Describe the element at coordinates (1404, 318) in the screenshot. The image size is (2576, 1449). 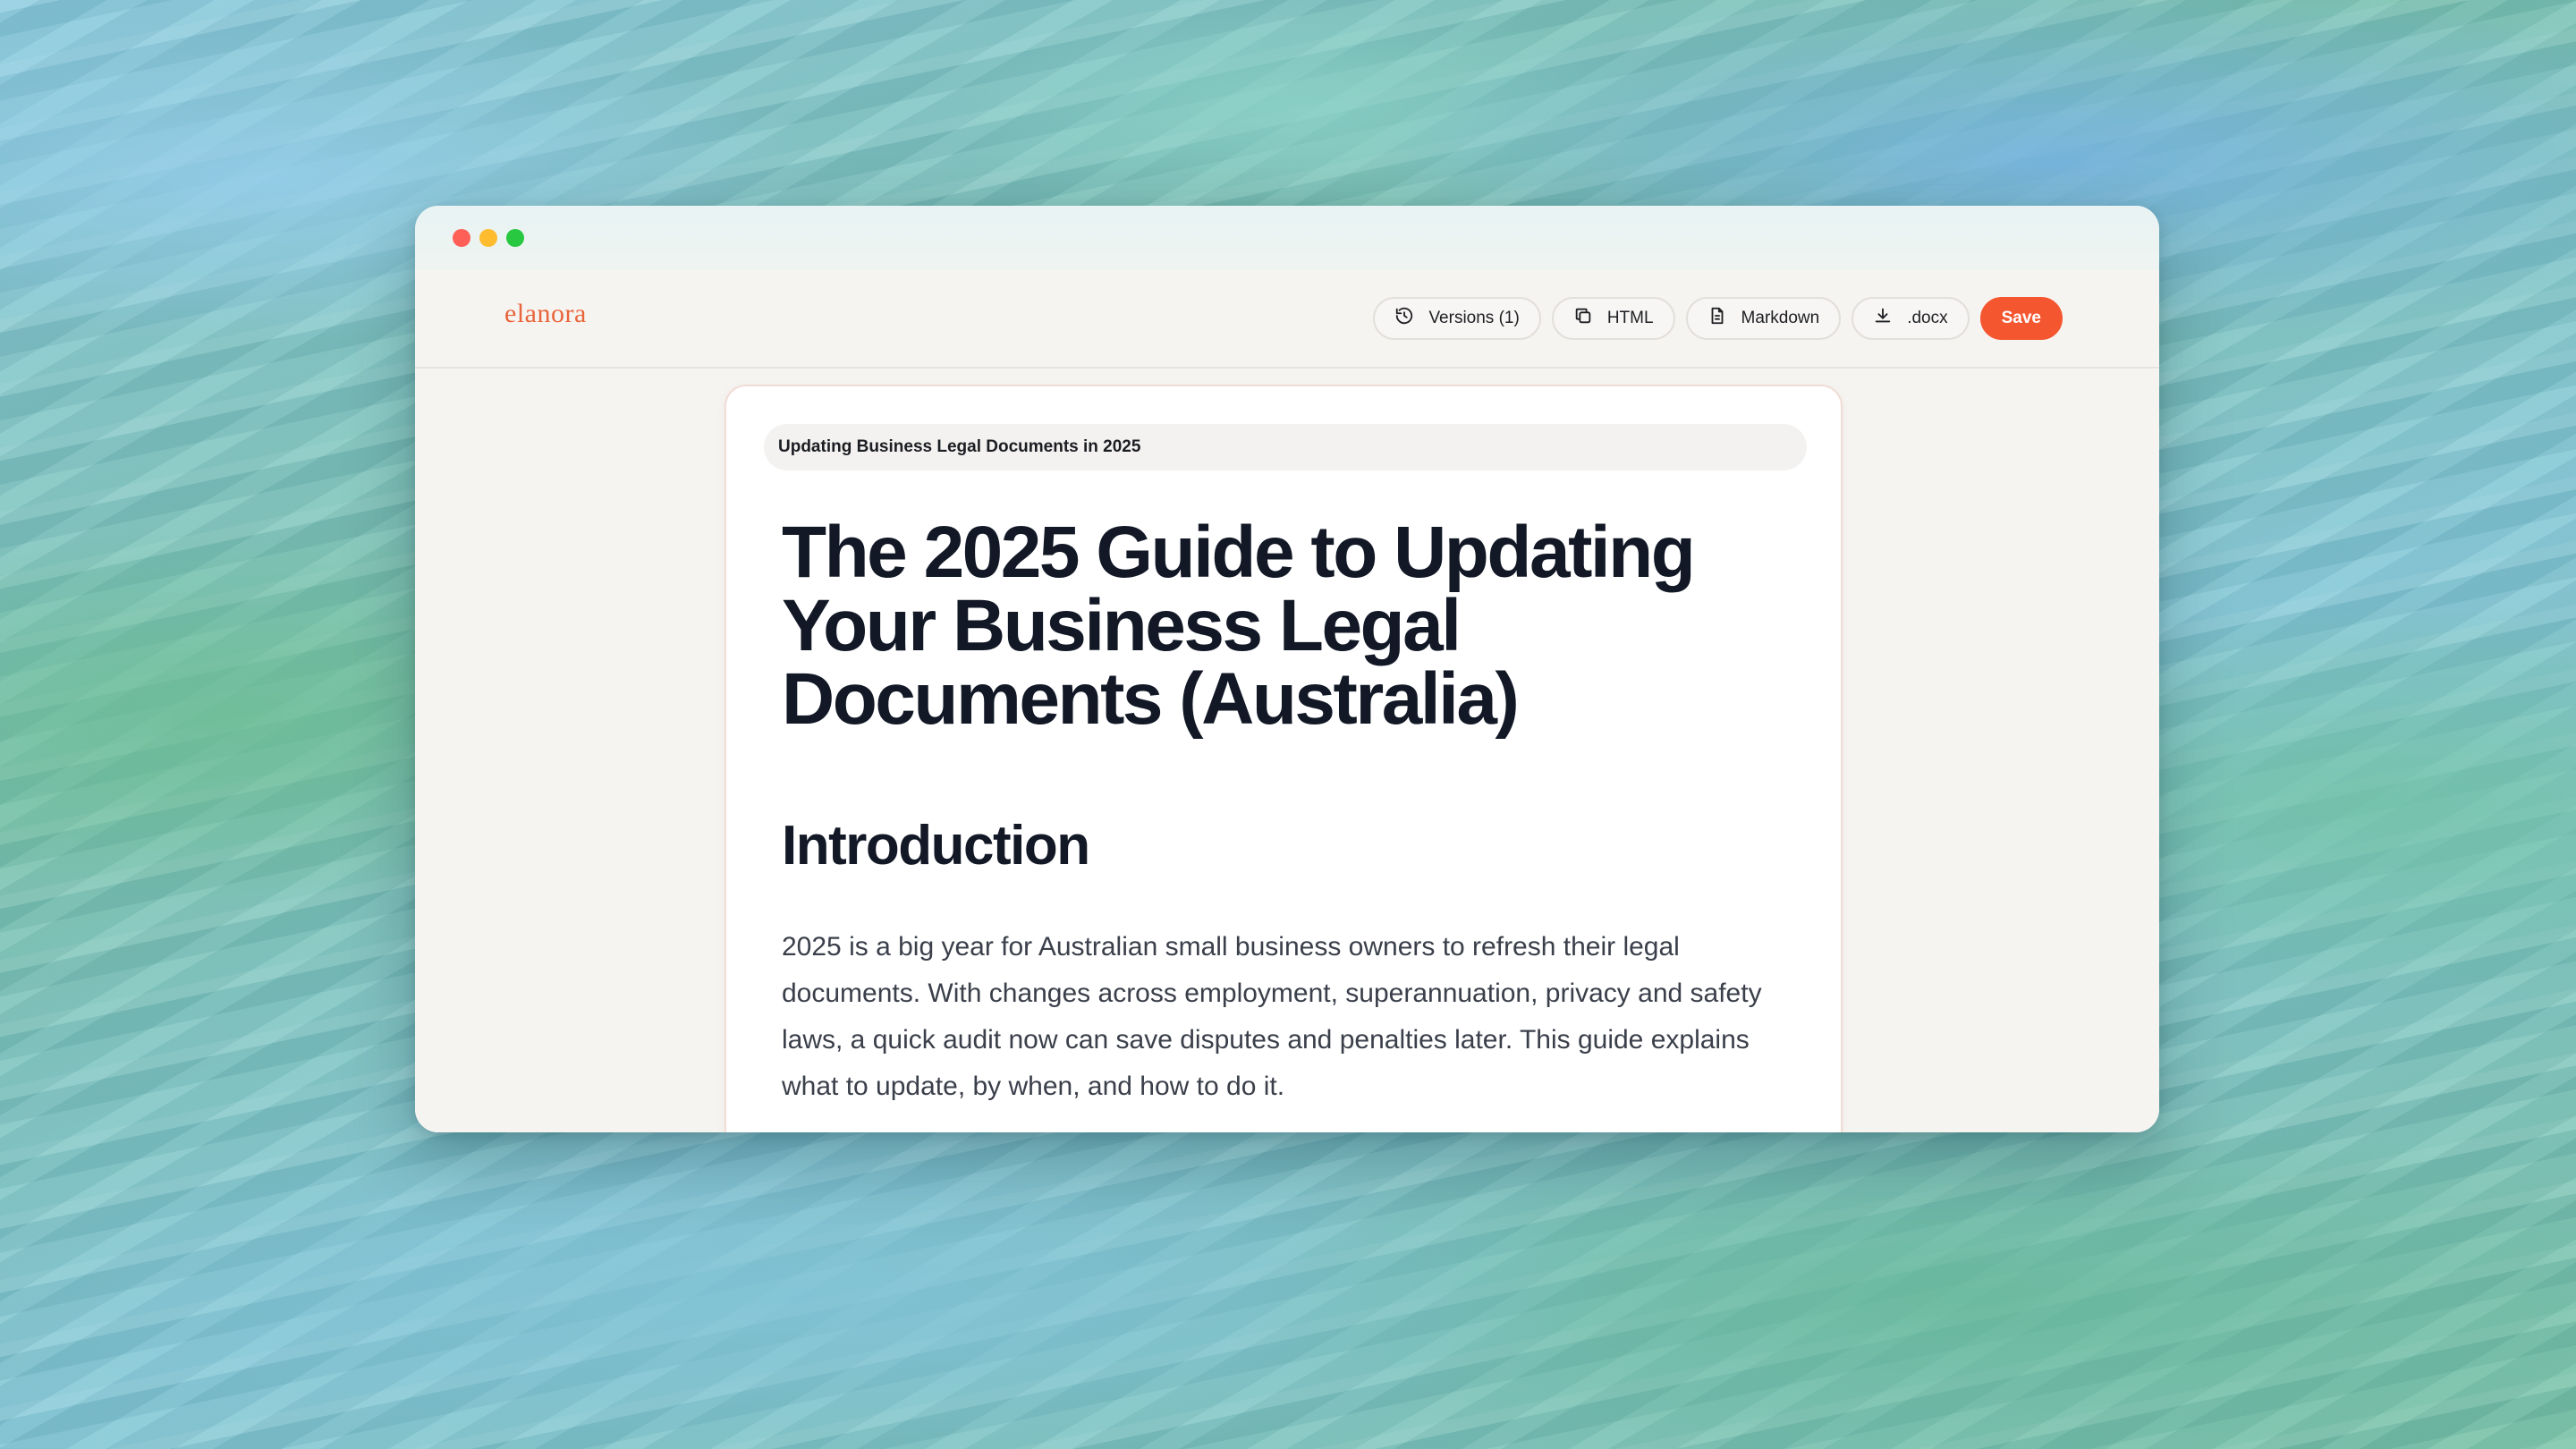
I see `history-icon` at that location.